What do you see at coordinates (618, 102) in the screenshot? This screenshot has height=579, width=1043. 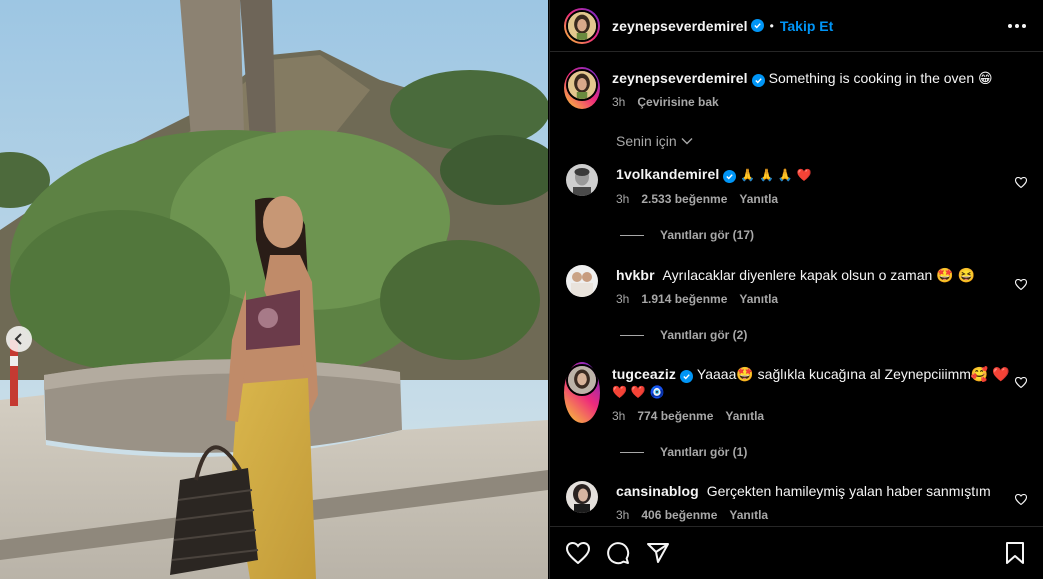 I see `caption-time: 3h` at bounding box center [618, 102].